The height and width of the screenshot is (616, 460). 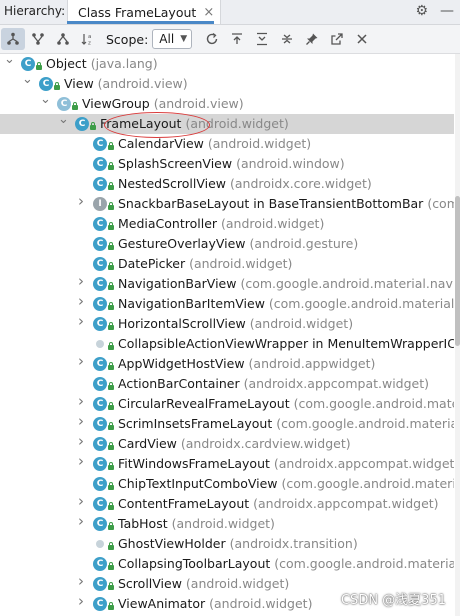 What do you see at coordinates (38, 39) in the screenshot?
I see `supertypes-icon` at bounding box center [38, 39].